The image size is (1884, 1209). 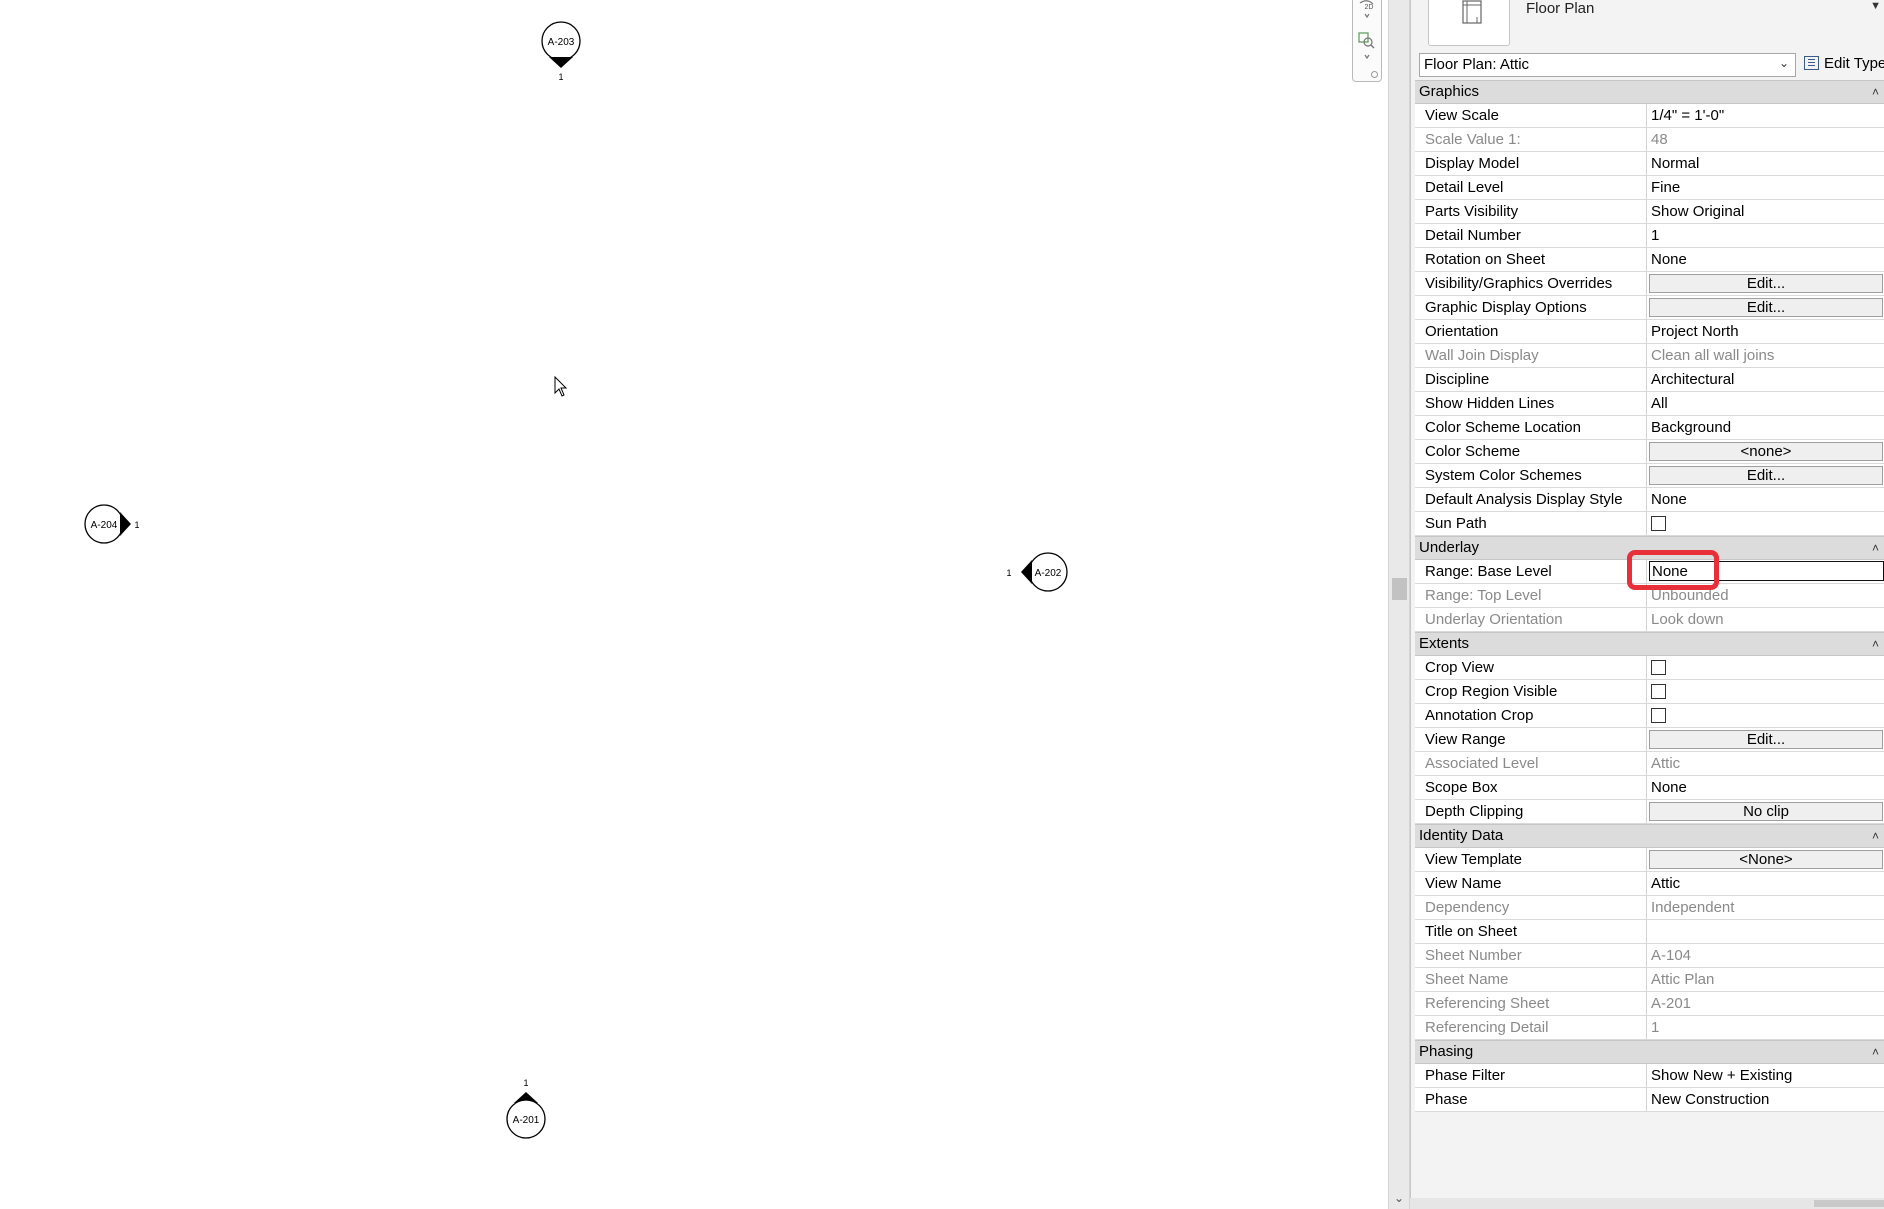 What do you see at coordinates (1765, 211) in the screenshot?
I see `property-value: Show Original` at bounding box center [1765, 211].